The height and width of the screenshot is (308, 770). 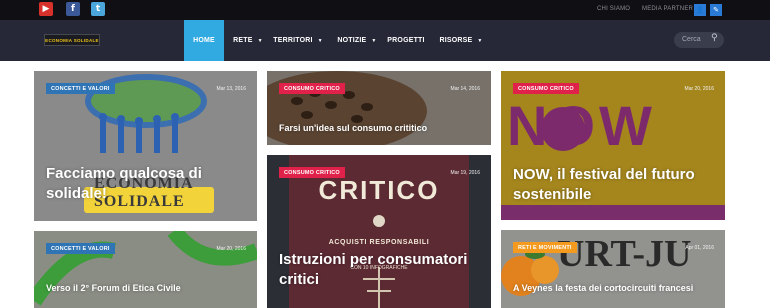 I want to click on top-bar: ▶ f t CHI SIAMO MEDIA PARTNER 👤 ✎, so click(x=385, y=10).